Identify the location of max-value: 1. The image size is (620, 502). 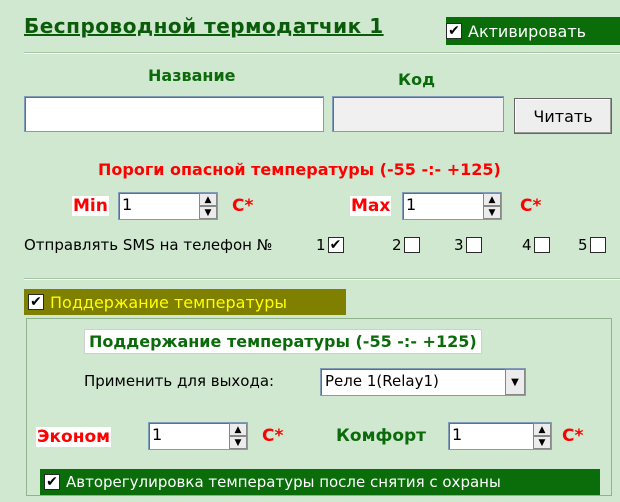
(443, 206).